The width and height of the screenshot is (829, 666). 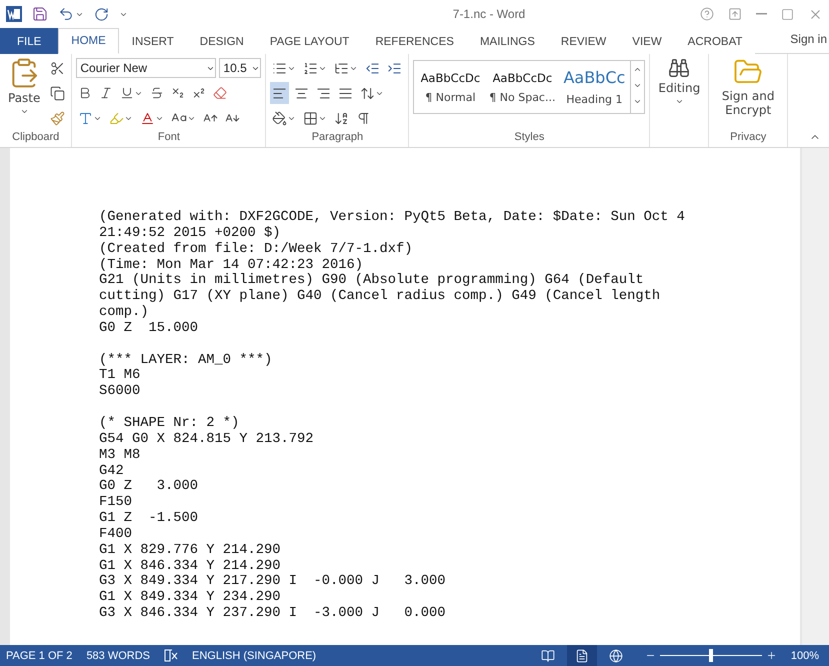 What do you see at coordinates (120, 376) in the screenshot?
I see `code-line: T1 M6` at bounding box center [120, 376].